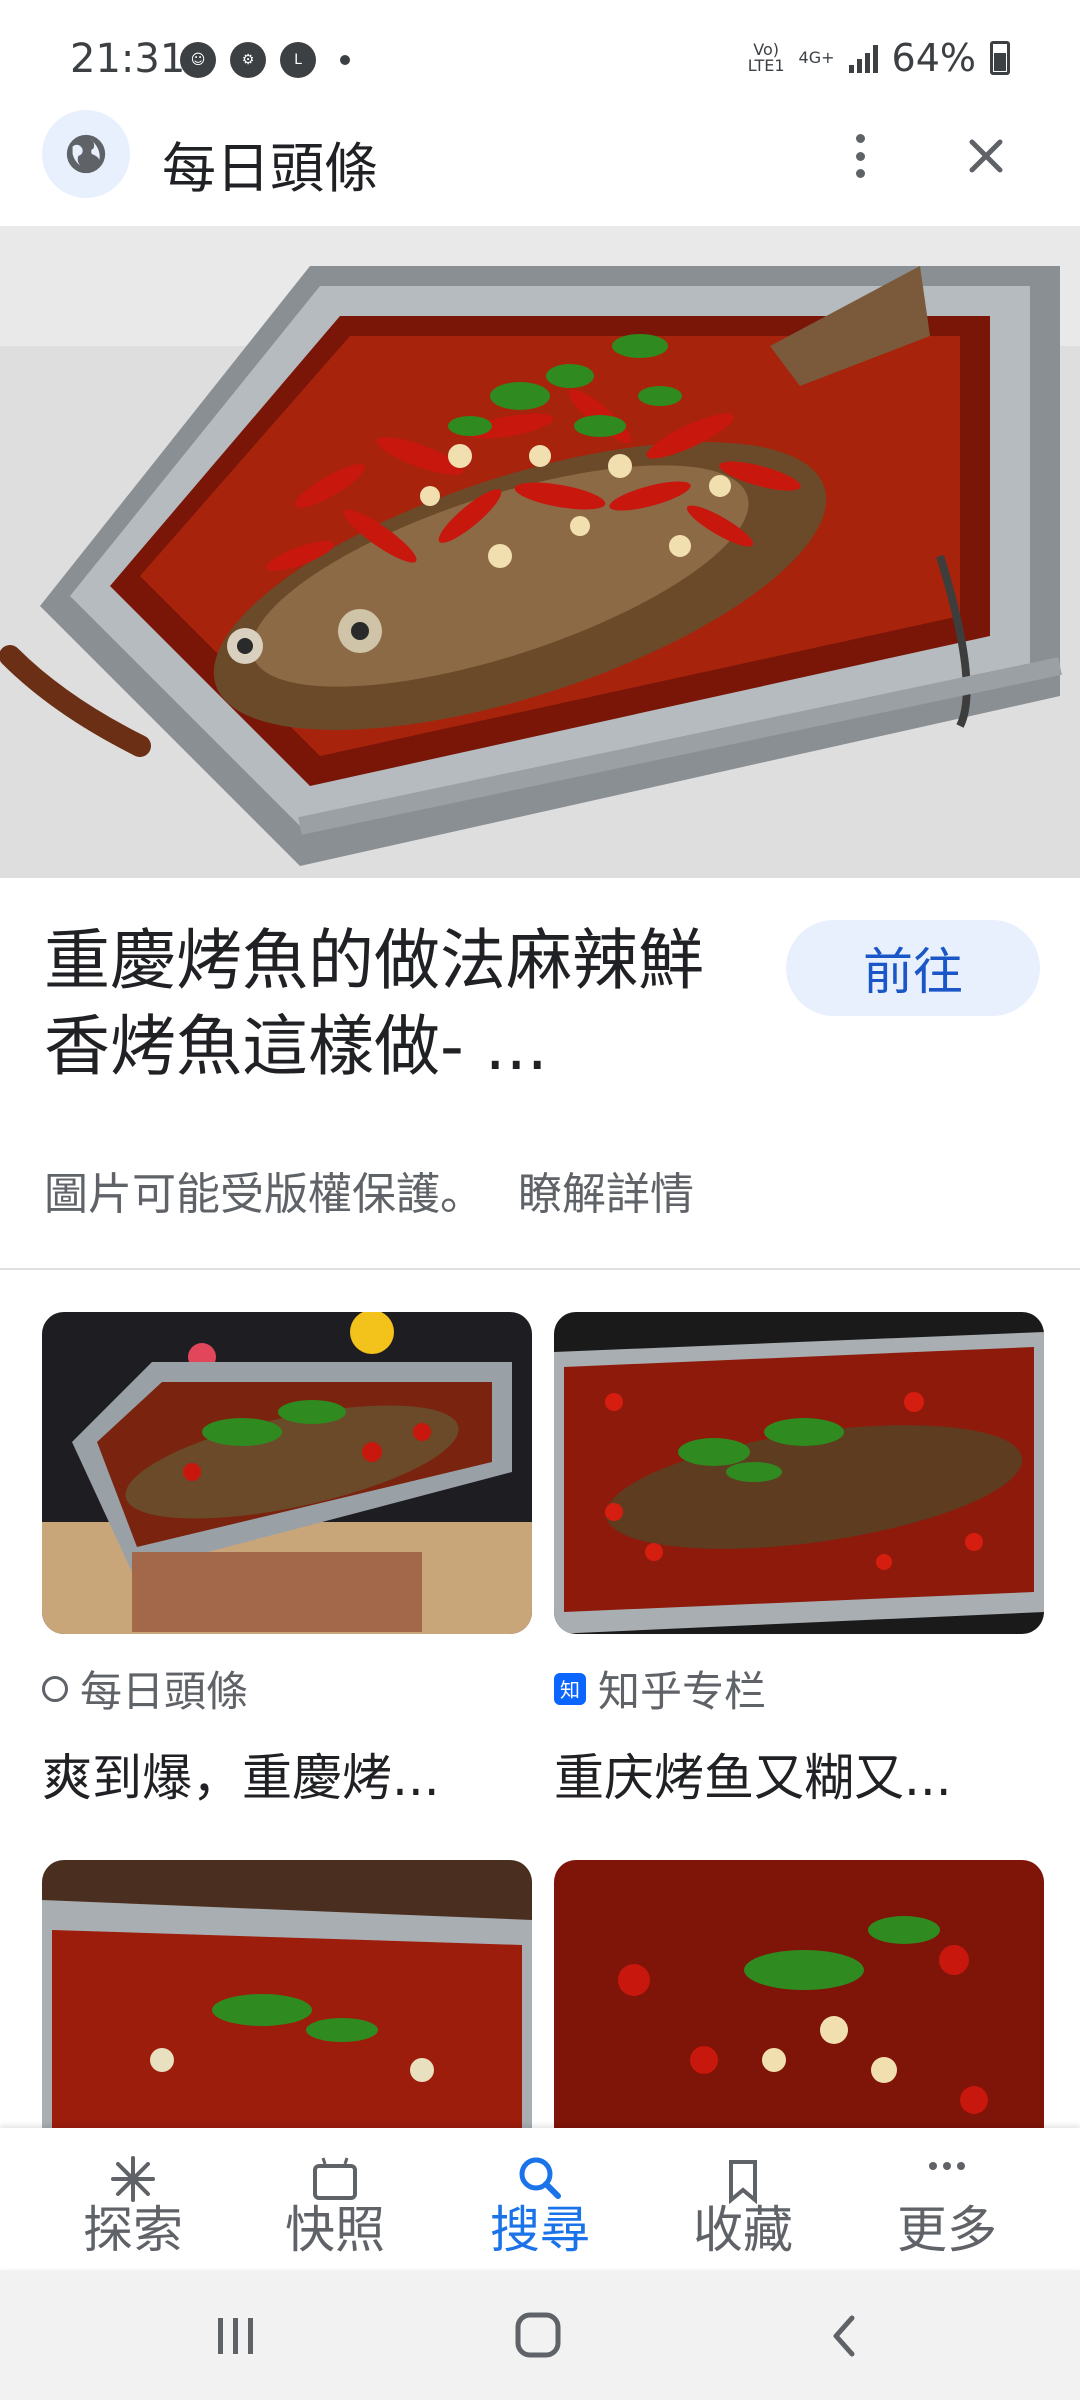  I want to click on page-title: 每日頭條, so click(270, 168).